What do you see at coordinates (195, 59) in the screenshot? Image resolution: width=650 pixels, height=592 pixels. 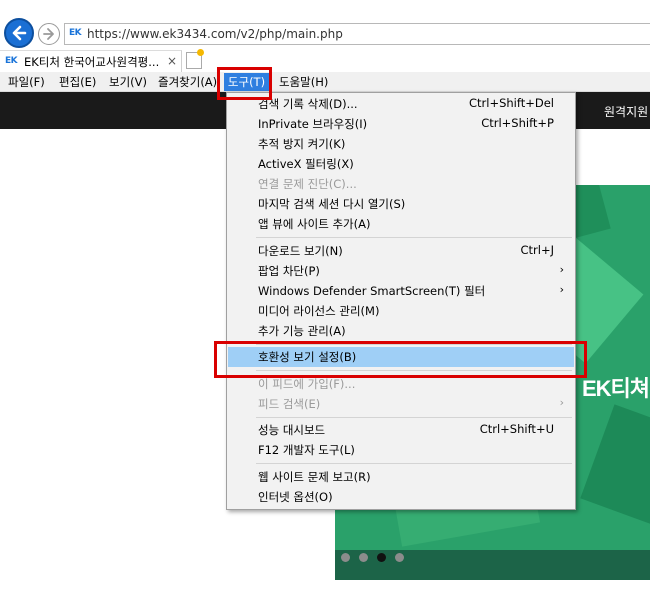 I see `new-tab-button` at bounding box center [195, 59].